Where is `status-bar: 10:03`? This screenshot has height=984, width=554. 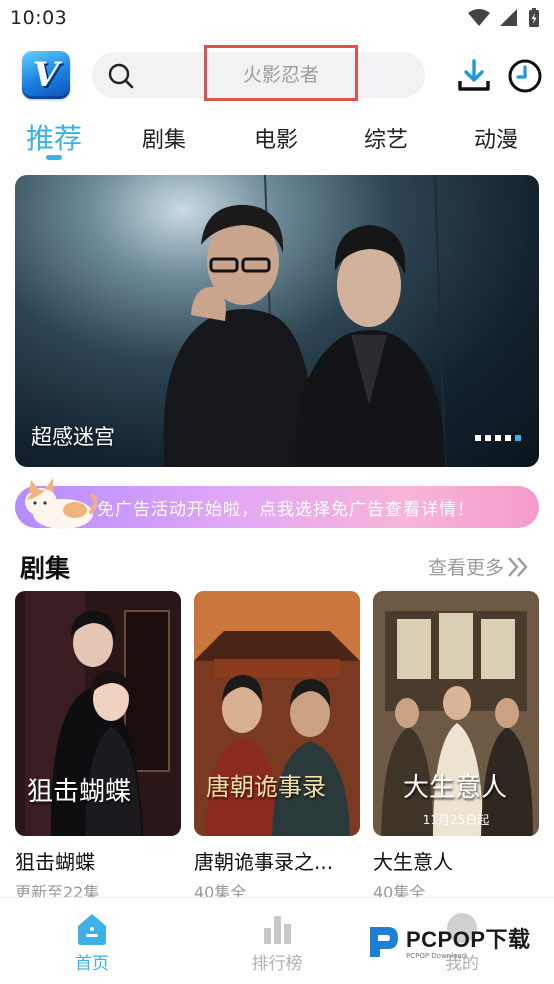 status-bar: 10:03 is located at coordinates (277, 20).